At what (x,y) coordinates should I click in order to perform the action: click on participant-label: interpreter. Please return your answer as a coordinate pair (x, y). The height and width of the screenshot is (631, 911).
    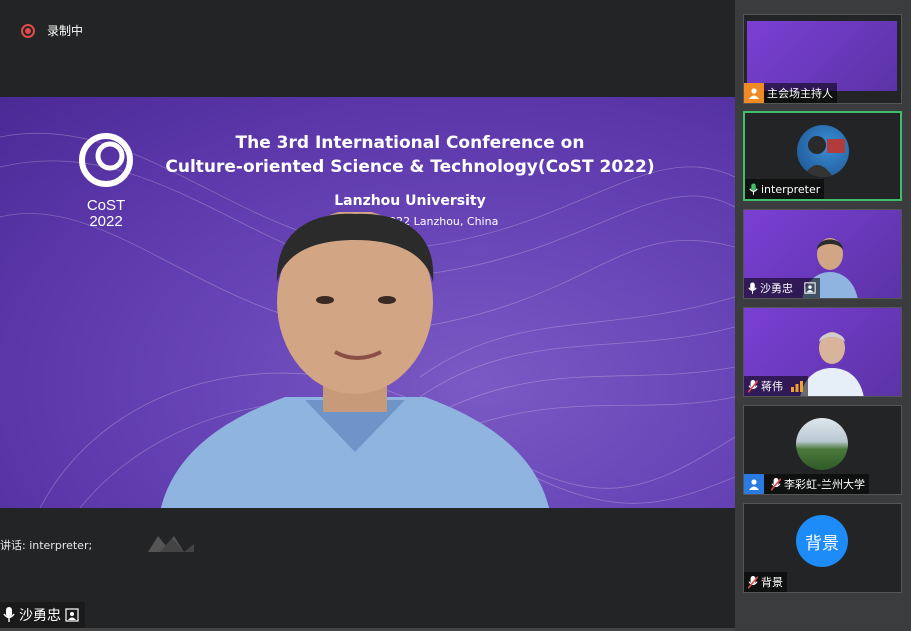
    Looking at the image, I should click on (785, 189).